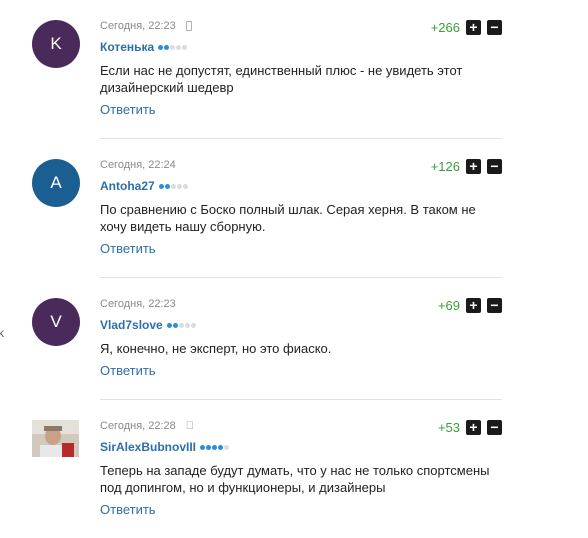 The height and width of the screenshot is (538, 588). What do you see at coordinates (56, 183) in the screenshot?
I see `avatar: A` at bounding box center [56, 183].